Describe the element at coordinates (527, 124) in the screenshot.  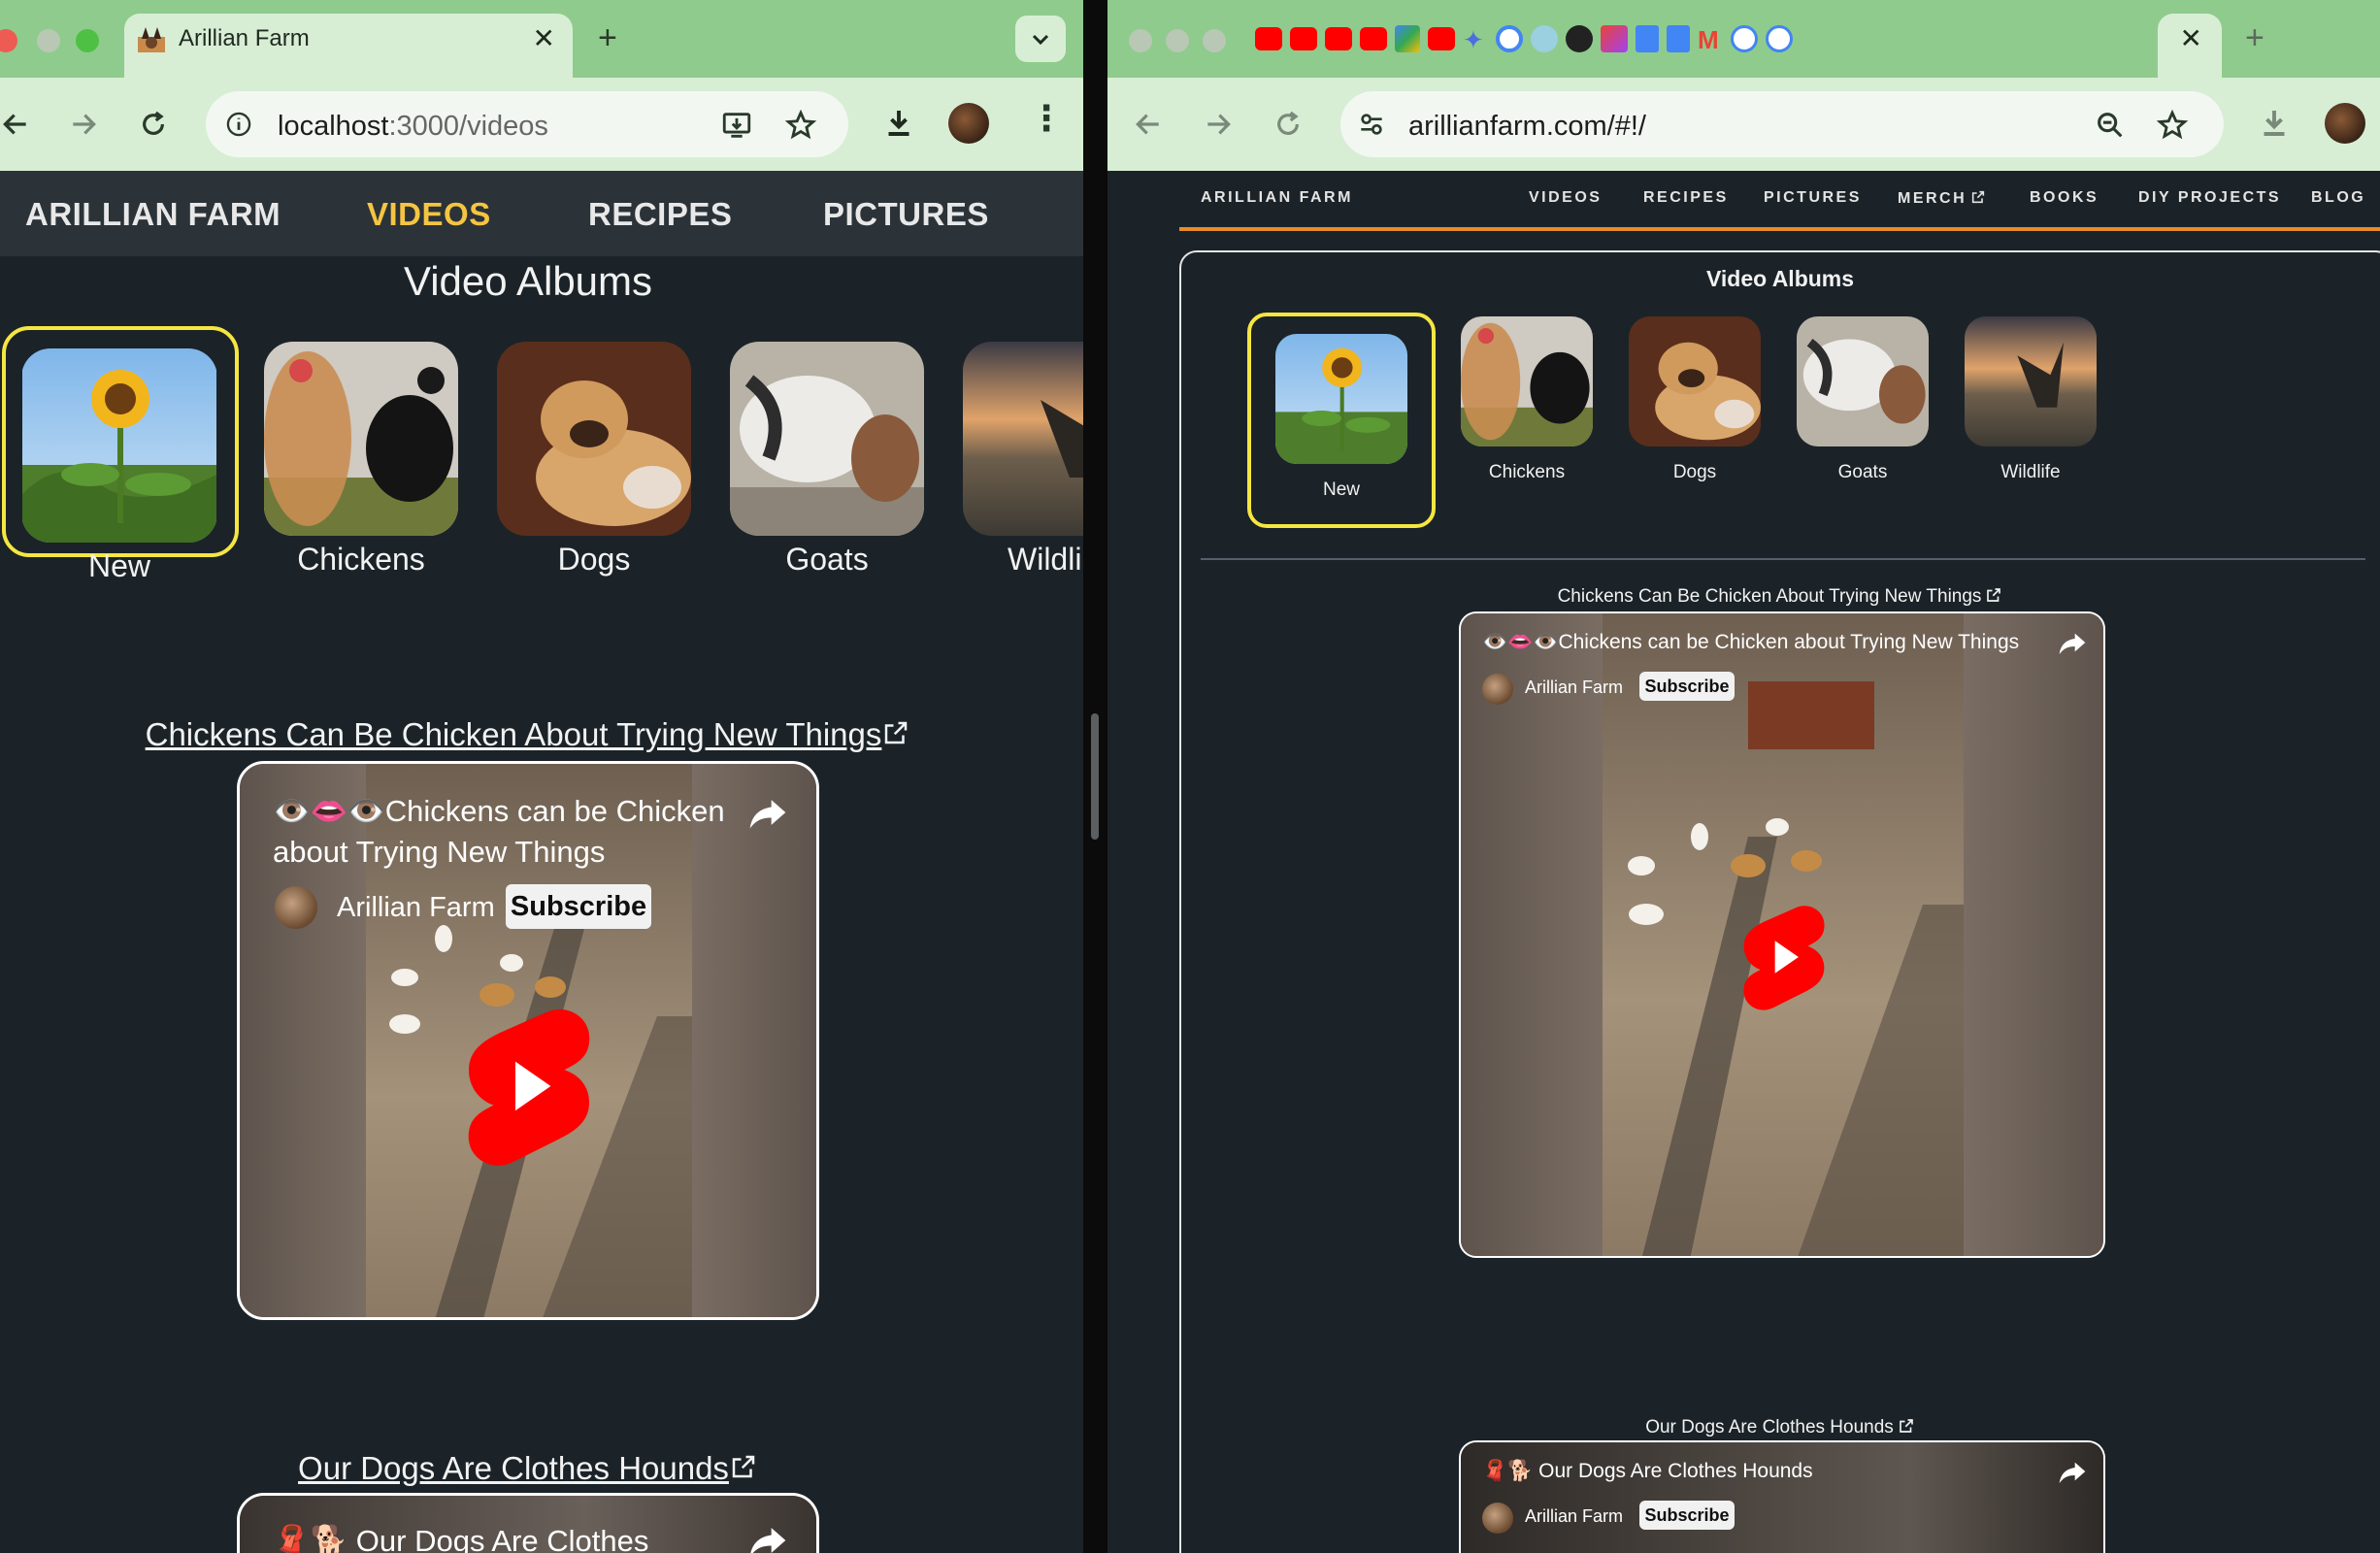
I see `address-bar: localhost:3000/videos` at that location.